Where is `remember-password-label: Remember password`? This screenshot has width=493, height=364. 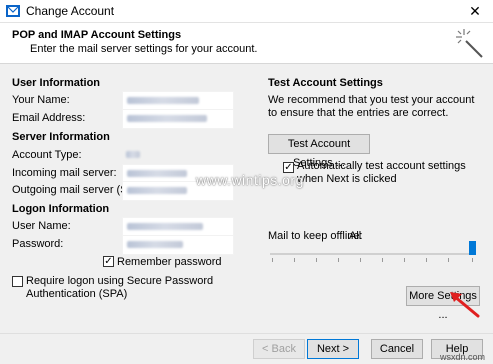
remember-password-label: Remember password is located at coordinates (169, 262).